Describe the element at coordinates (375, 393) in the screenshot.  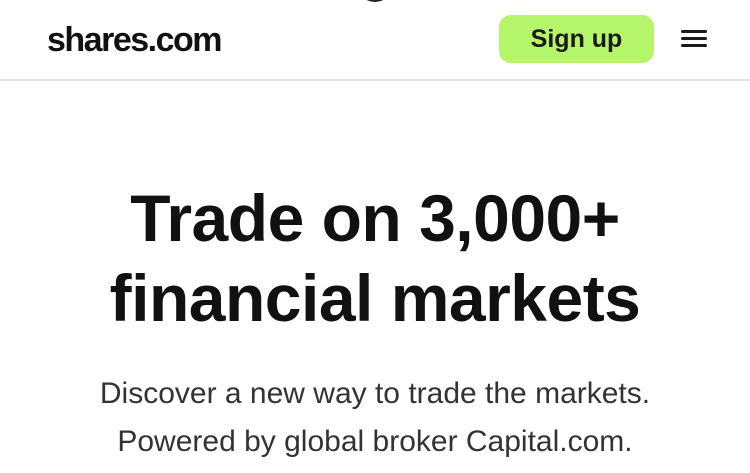
I see `hero-subtitle-line-1: Discover a new way to trade the markets.` at that location.